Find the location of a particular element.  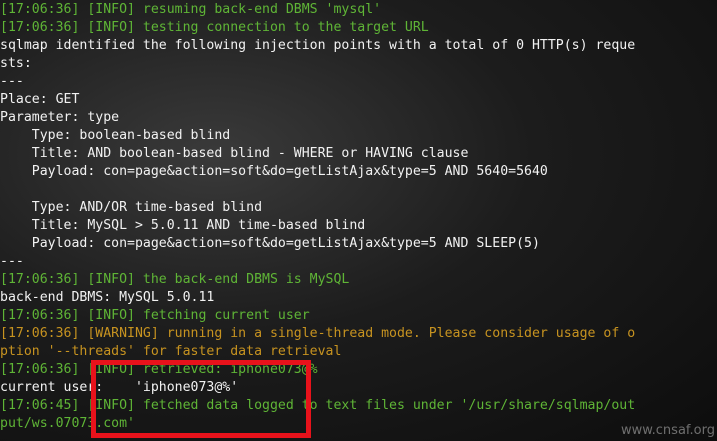

terminal-line: back-end DBMS: MySQL 5.0.11 is located at coordinates (107, 297).